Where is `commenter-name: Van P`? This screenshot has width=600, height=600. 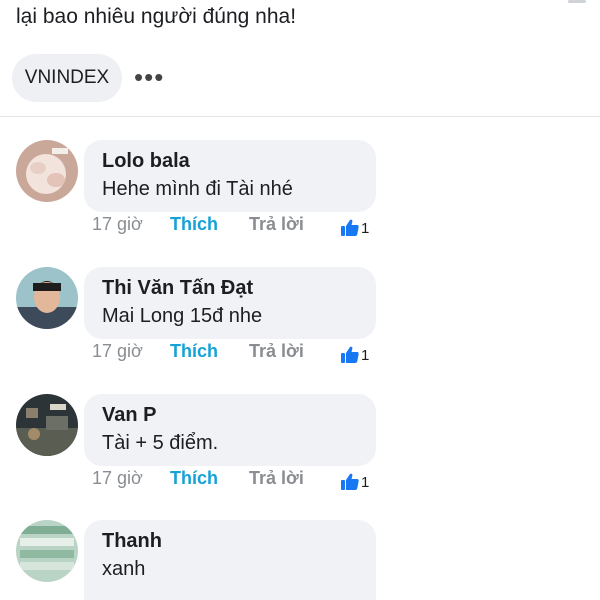 commenter-name: Van P is located at coordinates (129, 415).